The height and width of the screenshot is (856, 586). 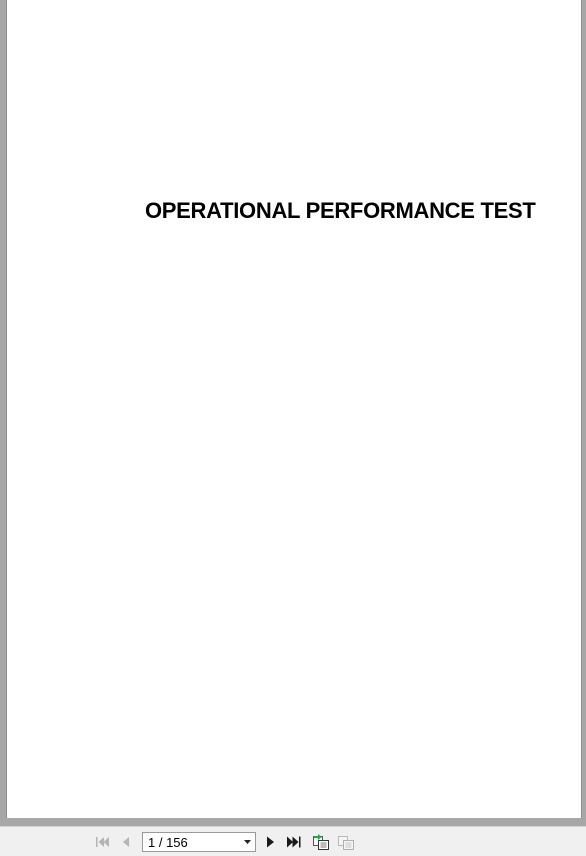 I want to click on page-number-field: 1 / 156, so click(x=199, y=842).